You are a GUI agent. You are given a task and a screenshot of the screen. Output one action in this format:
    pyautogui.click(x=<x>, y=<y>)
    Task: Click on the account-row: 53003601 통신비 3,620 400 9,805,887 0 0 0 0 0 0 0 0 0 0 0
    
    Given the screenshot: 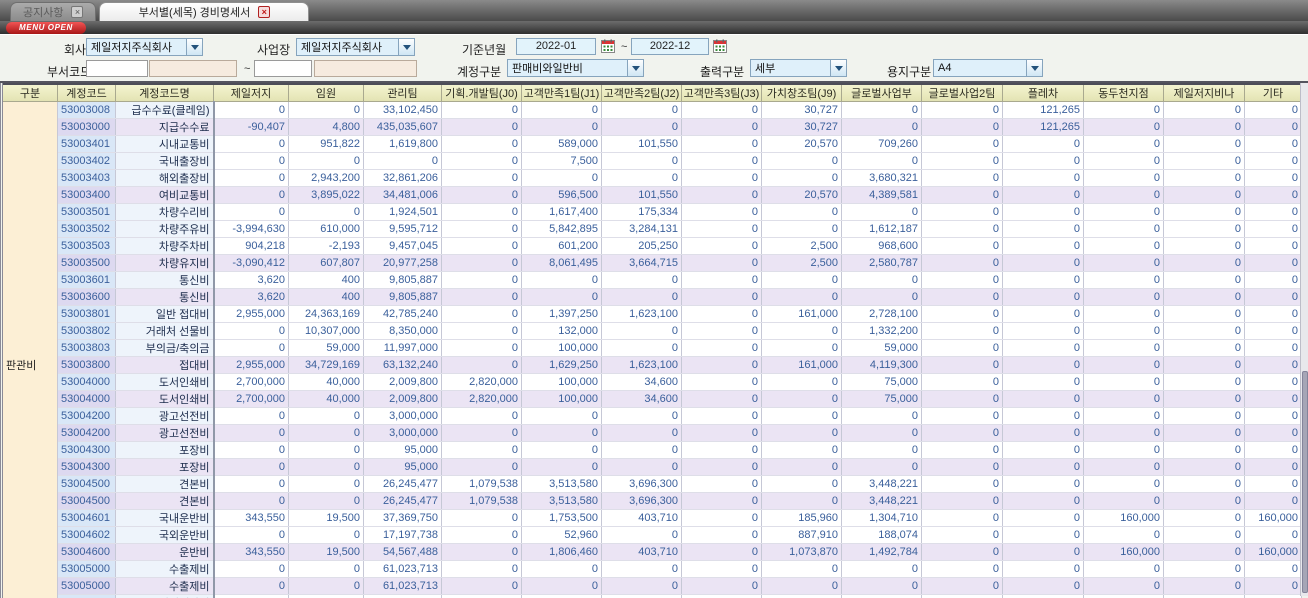 What is the action you would take?
    pyautogui.click(x=652, y=280)
    